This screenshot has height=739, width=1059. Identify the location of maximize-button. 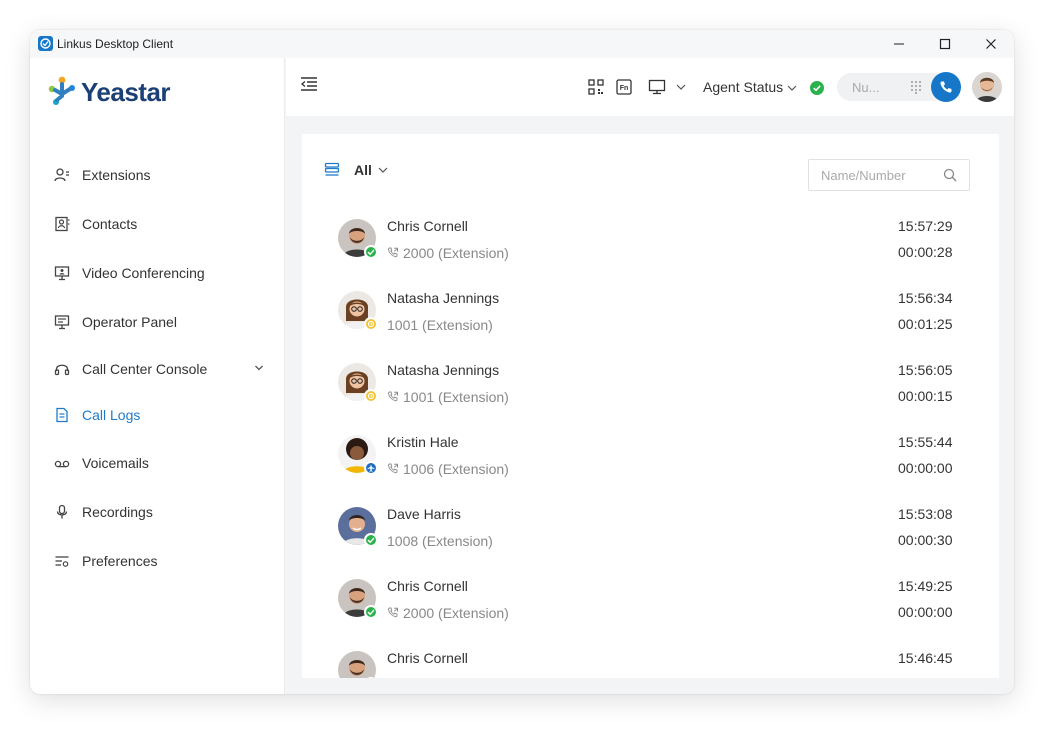
(945, 44).